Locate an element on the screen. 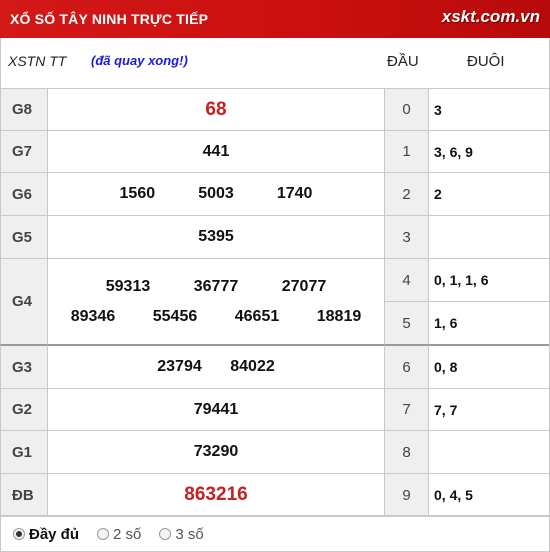 The image size is (550, 552). prize-label-g6: G6 is located at coordinates (23, 193).